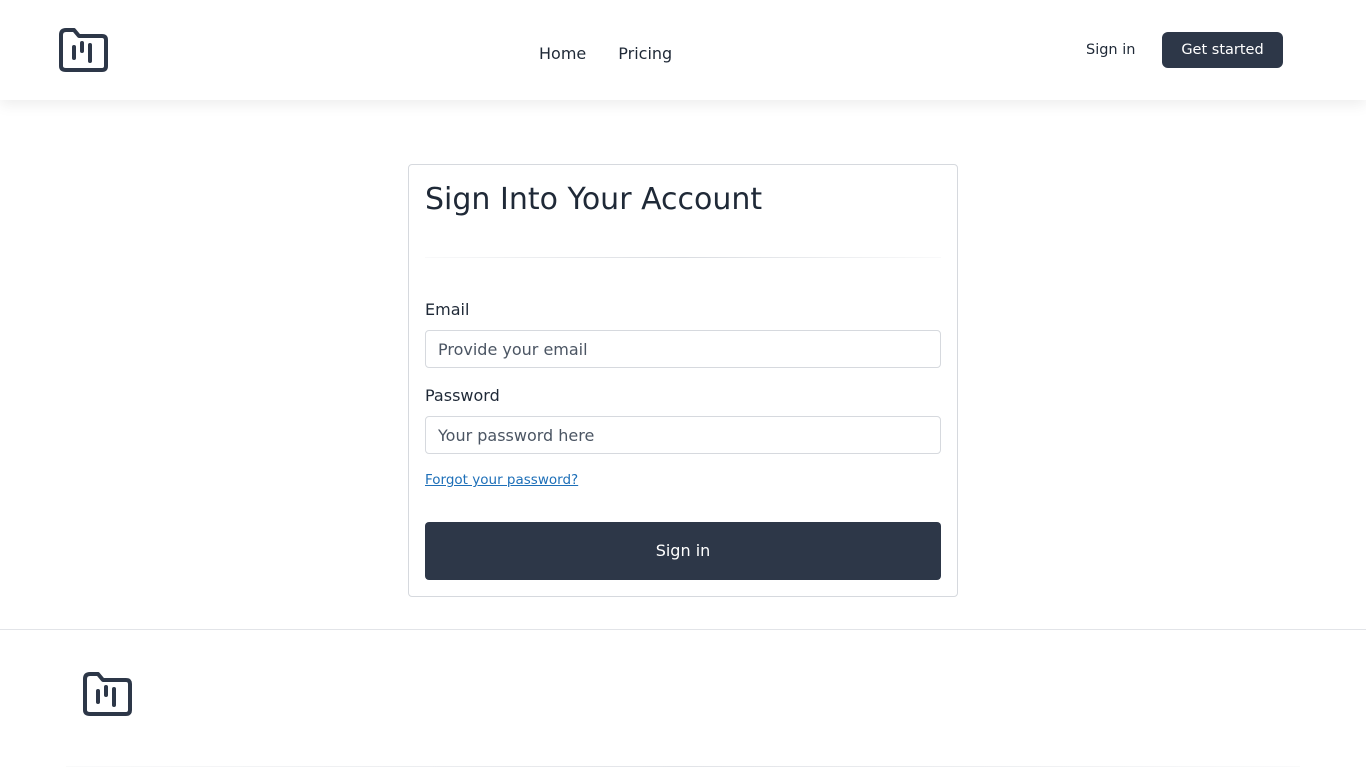 Image resolution: width=1366 pixels, height=768 pixels. I want to click on footer-divider, so click(683, 629).